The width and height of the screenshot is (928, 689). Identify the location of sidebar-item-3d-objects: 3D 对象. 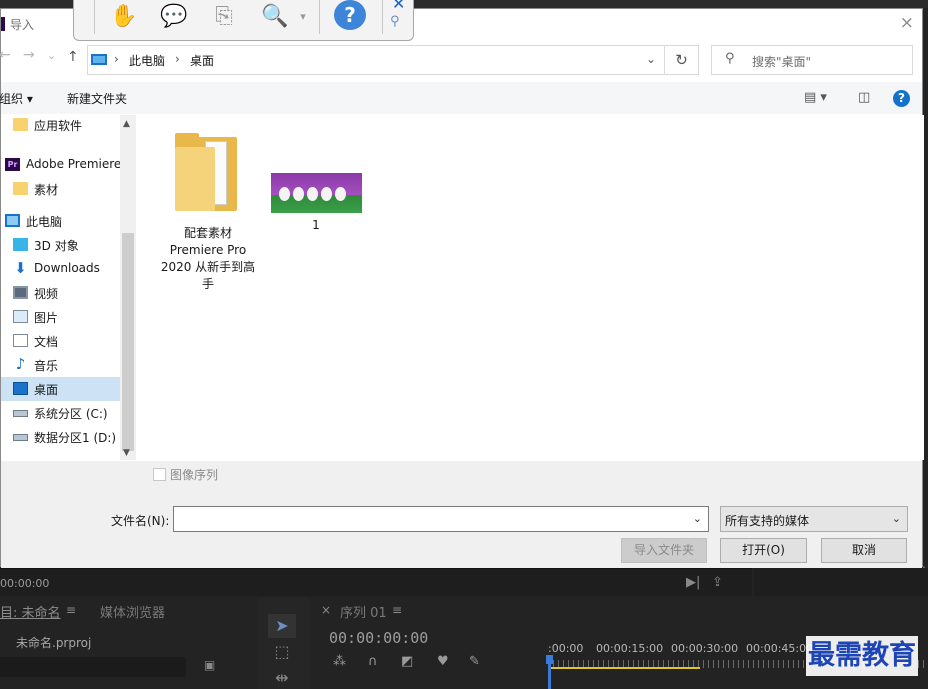
(60, 245).